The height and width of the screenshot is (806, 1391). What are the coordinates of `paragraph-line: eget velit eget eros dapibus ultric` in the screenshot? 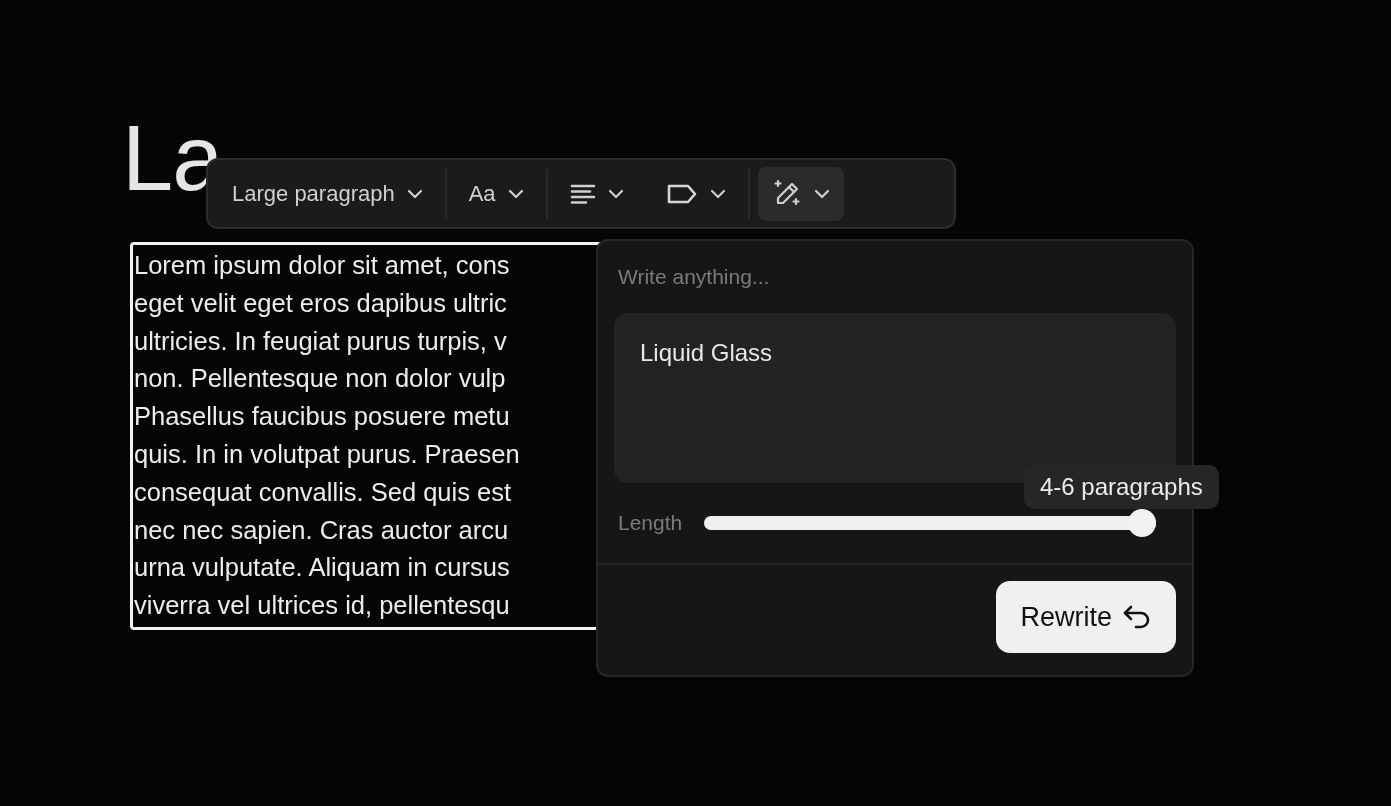 It's located at (320, 303).